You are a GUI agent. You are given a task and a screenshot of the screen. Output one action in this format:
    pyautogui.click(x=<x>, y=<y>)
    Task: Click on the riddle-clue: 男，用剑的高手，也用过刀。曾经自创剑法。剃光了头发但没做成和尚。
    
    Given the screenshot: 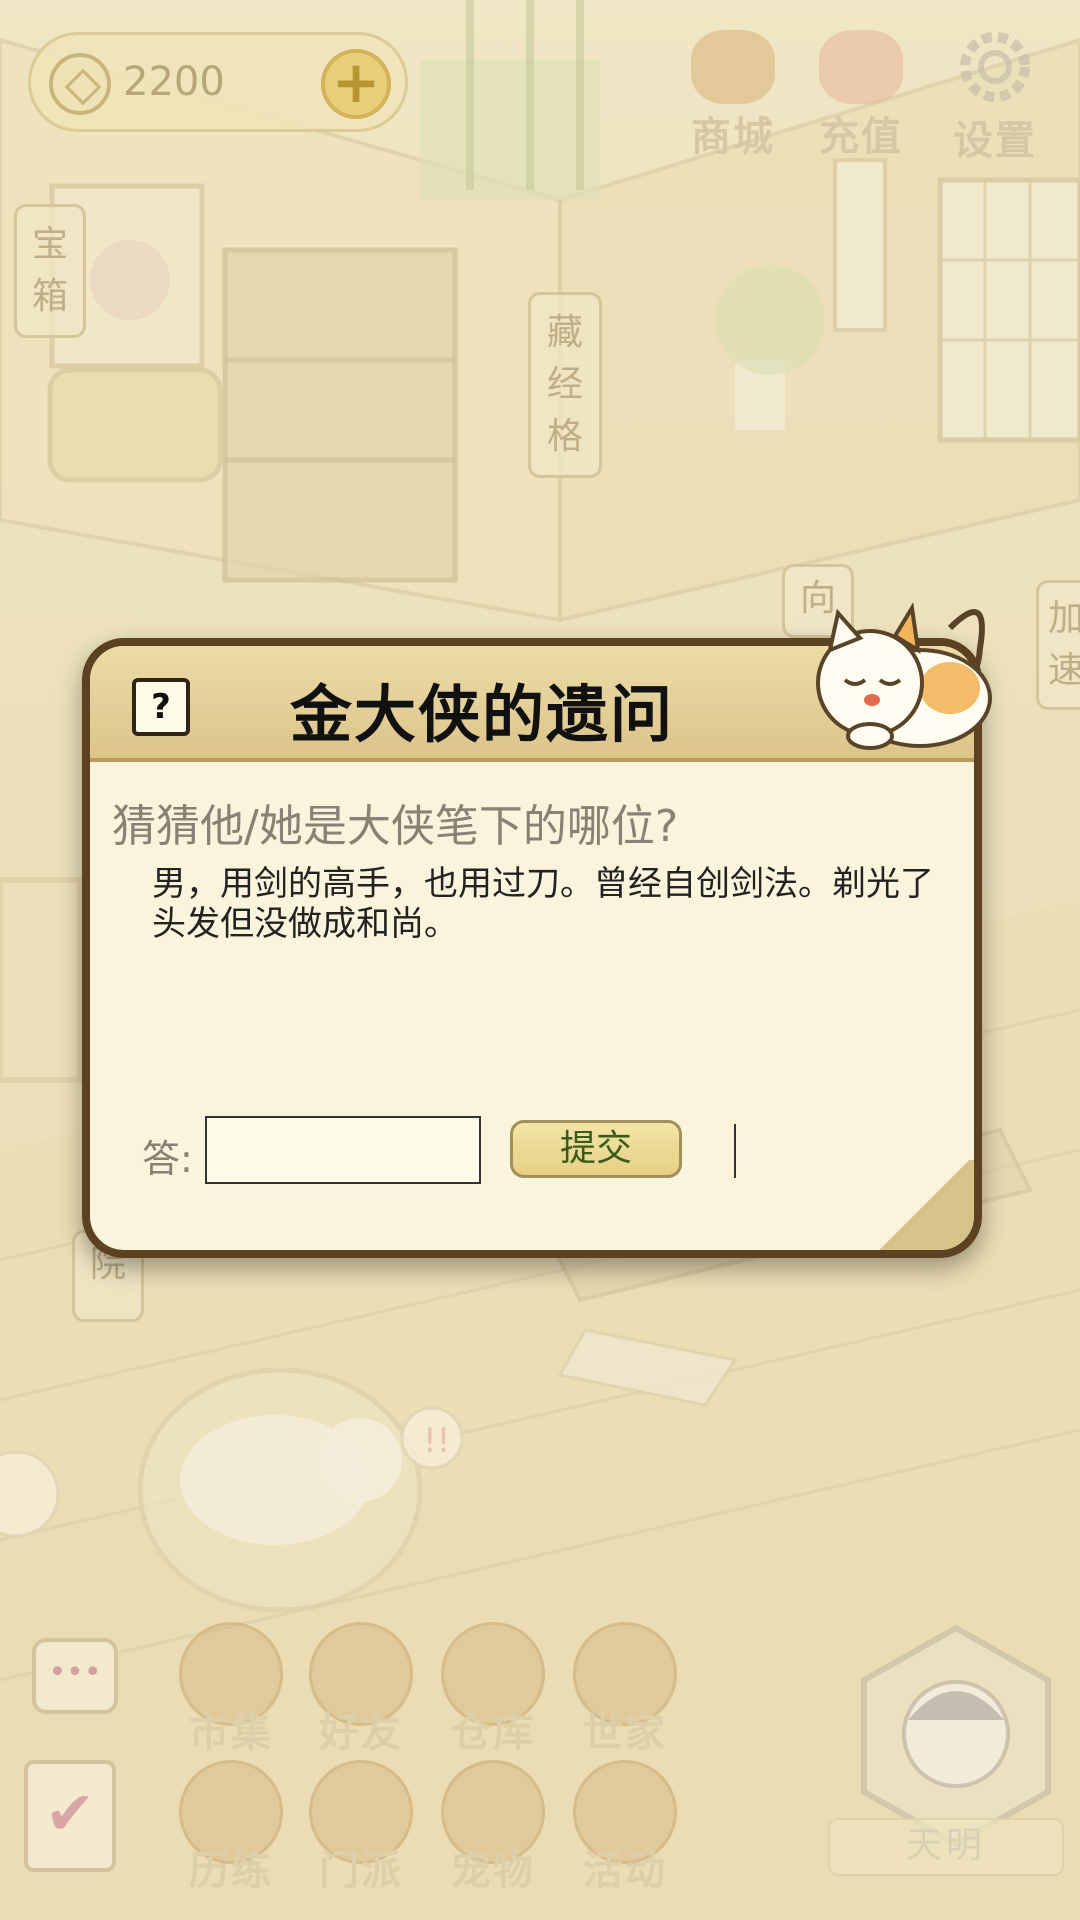 What is the action you would take?
    pyautogui.click(x=543, y=904)
    